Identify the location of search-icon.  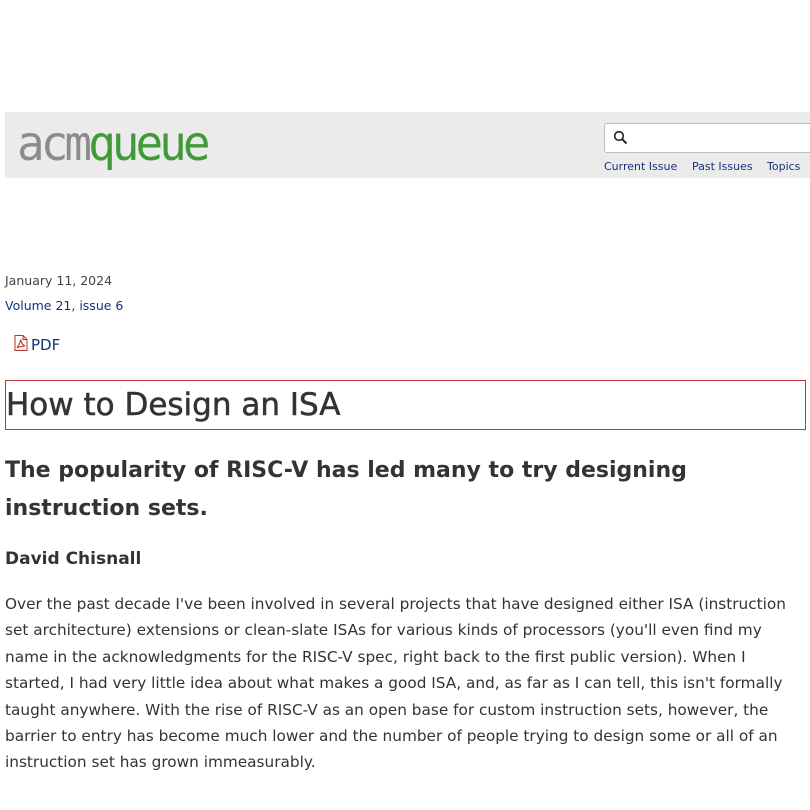
(620, 137).